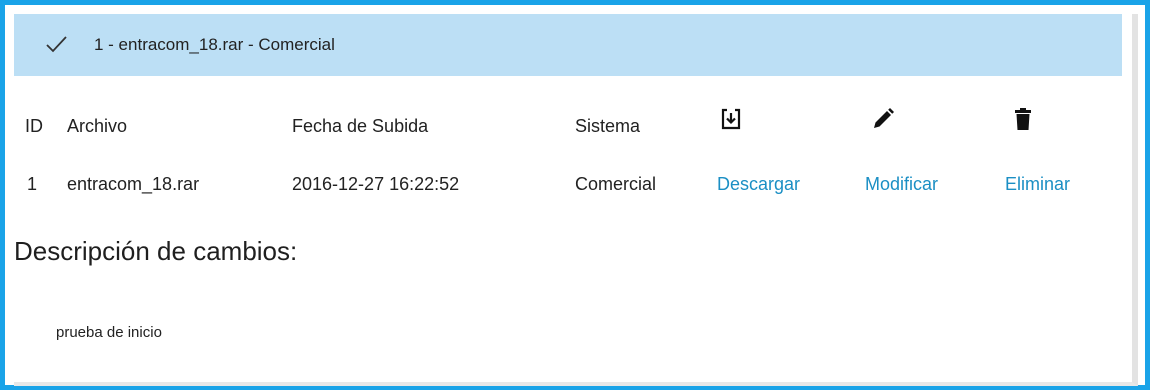  What do you see at coordinates (56, 44) in the screenshot?
I see `checkmark-icon` at bounding box center [56, 44].